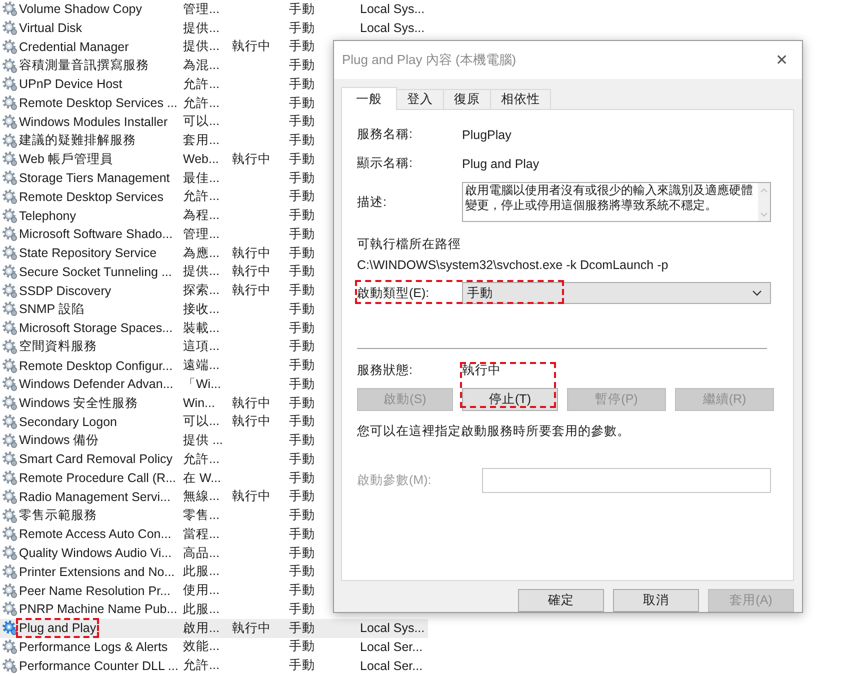 The width and height of the screenshot is (845, 676). What do you see at coordinates (214, 347) in the screenshot?
I see `service-row: 空間資料服務 這項... 手動` at bounding box center [214, 347].